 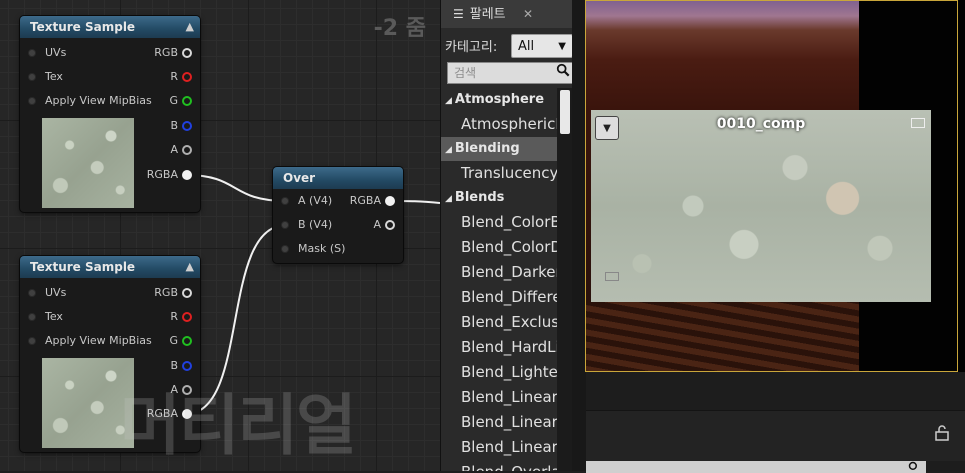 What do you see at coordinates (756, 467) in the screenshot?
I see `details-search-input` at bounding box center [756, 467].